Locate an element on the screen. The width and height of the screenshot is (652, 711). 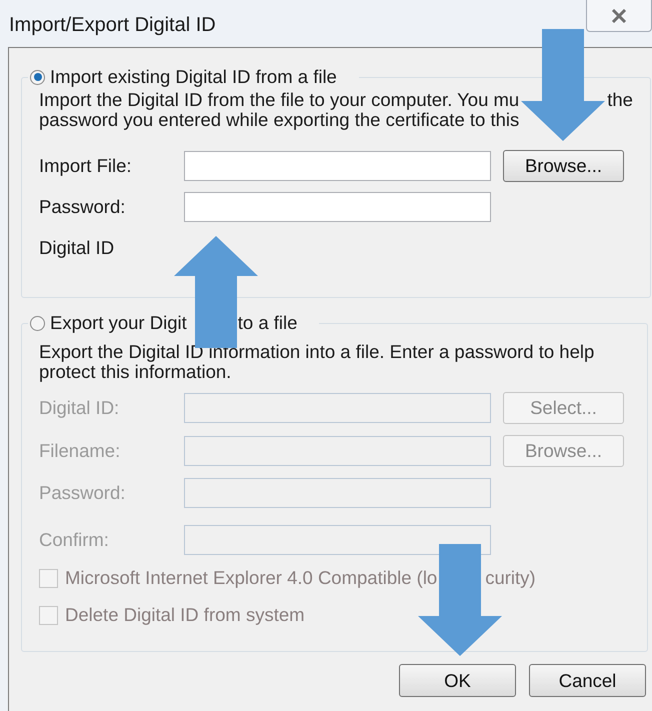
text-fragment: the is located at coordinates (620, 99).